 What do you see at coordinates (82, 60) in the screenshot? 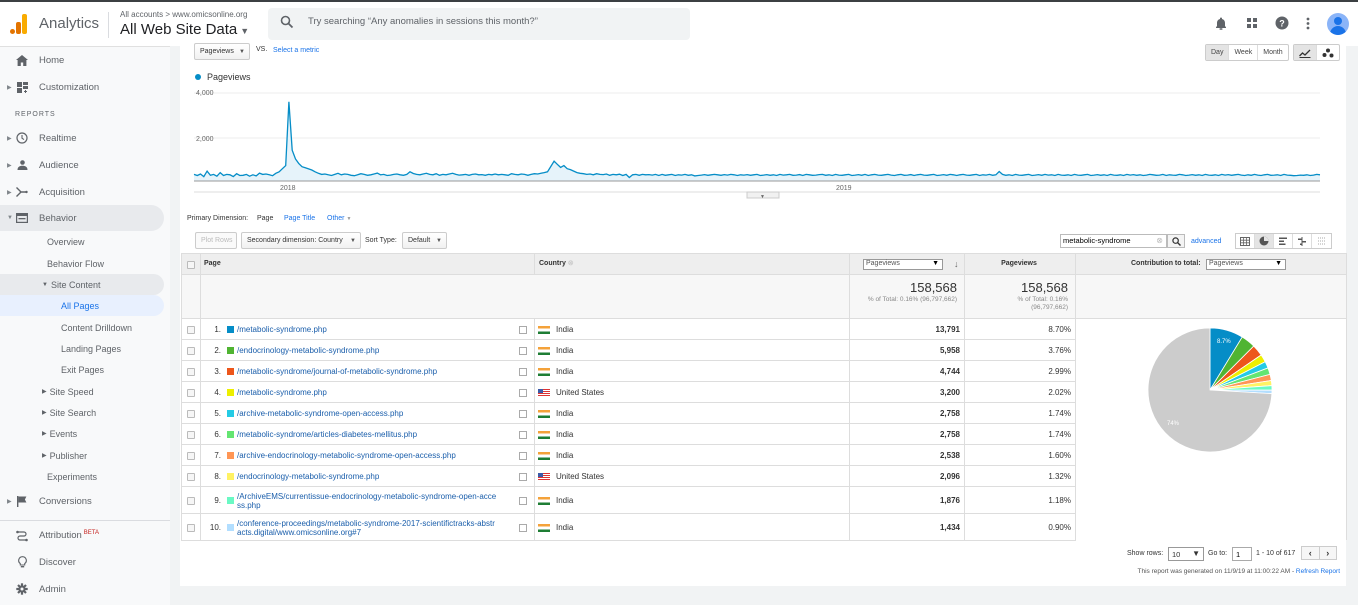
I see `sidebar-item-home: Home` at bounding box center [82, 60].